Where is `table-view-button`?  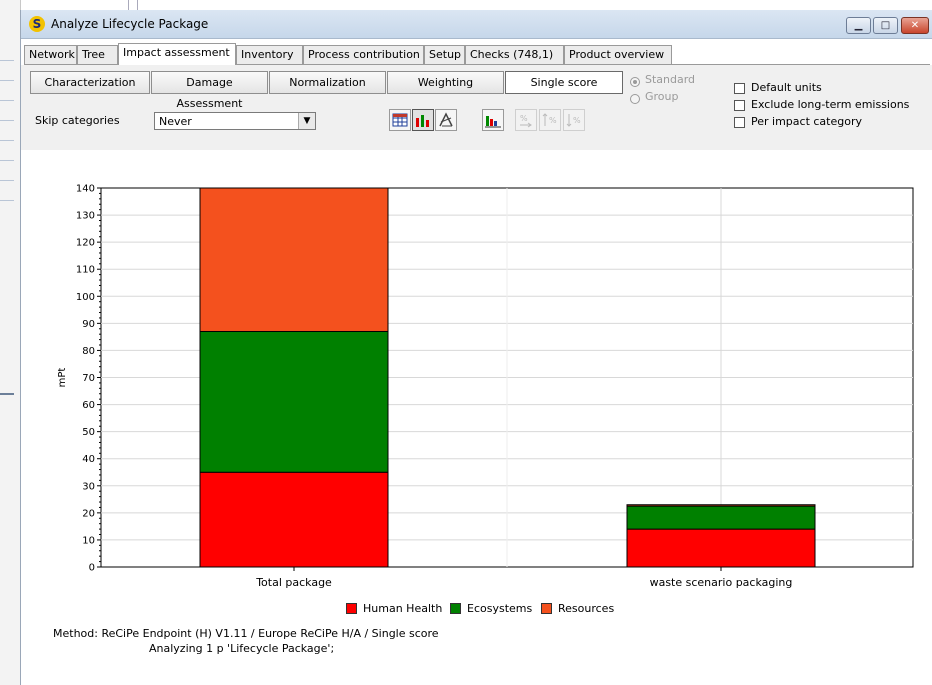 table-view-button is located at coordinates (400, 120).